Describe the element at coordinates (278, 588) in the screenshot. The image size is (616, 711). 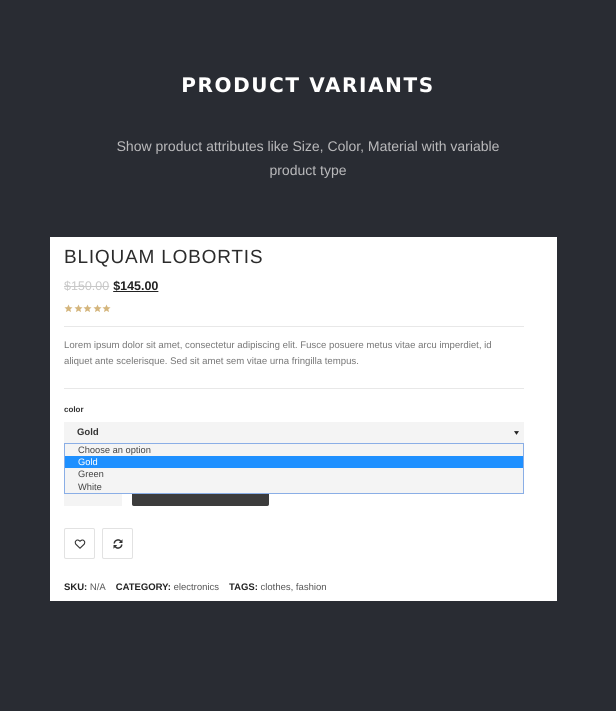
I see `meta-item: TAGS: clothes, fashion` at that location.